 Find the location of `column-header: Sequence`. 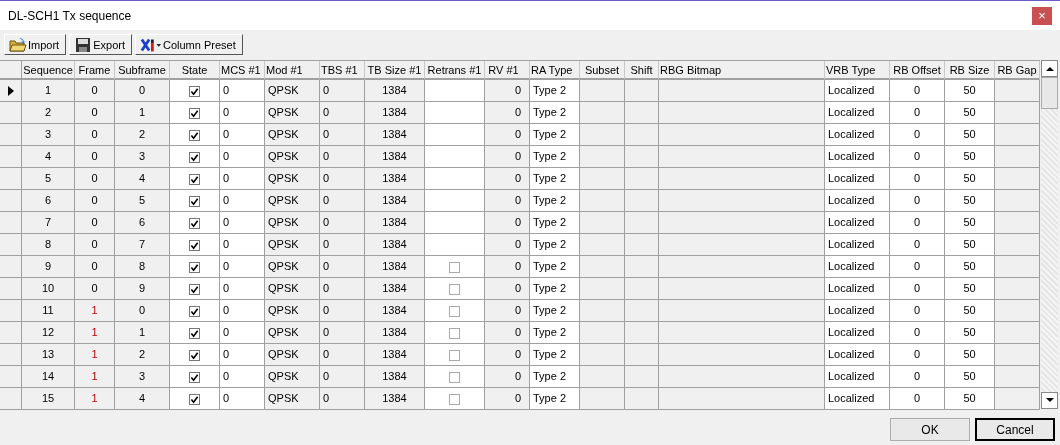

column-header: Sequence is located at coordinates (48, 70).